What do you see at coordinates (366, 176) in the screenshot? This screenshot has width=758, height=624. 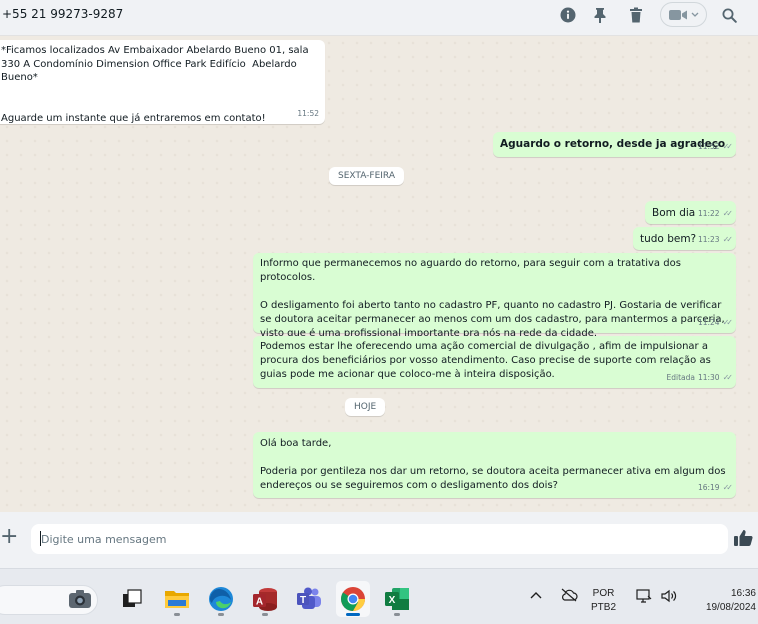 I see `date-separator: SEXTA-FEIRA` at bounding box center [366, 176].